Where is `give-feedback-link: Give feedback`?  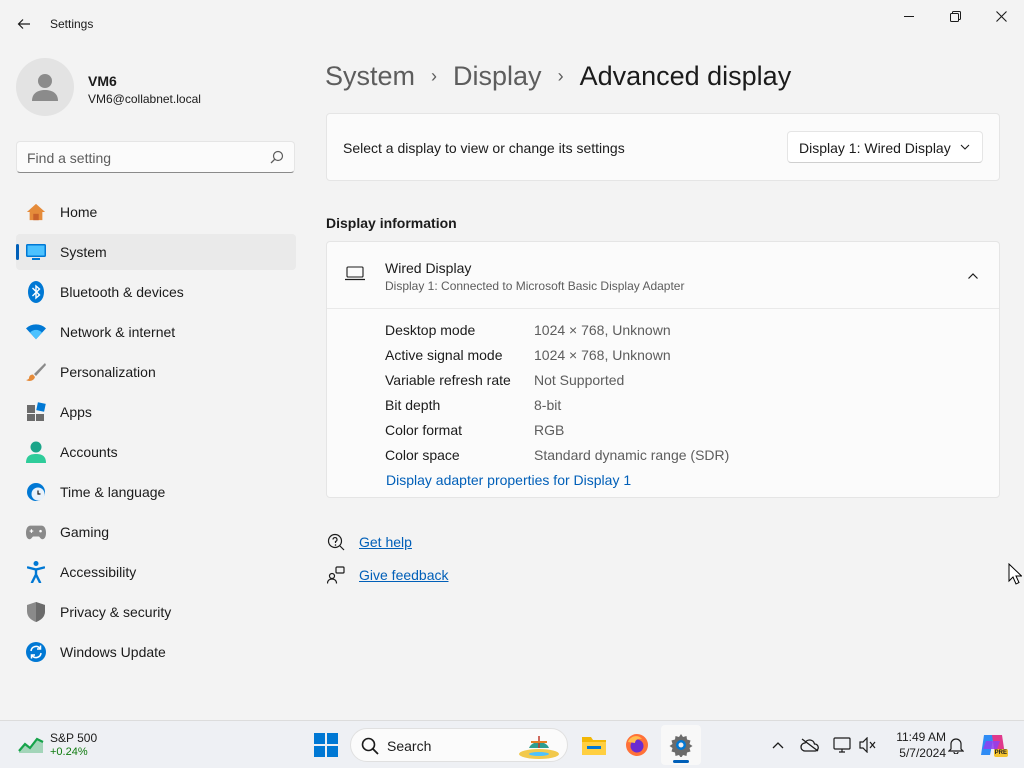 give-feedback-link: Give feedback is located at coordinates (404, 575).